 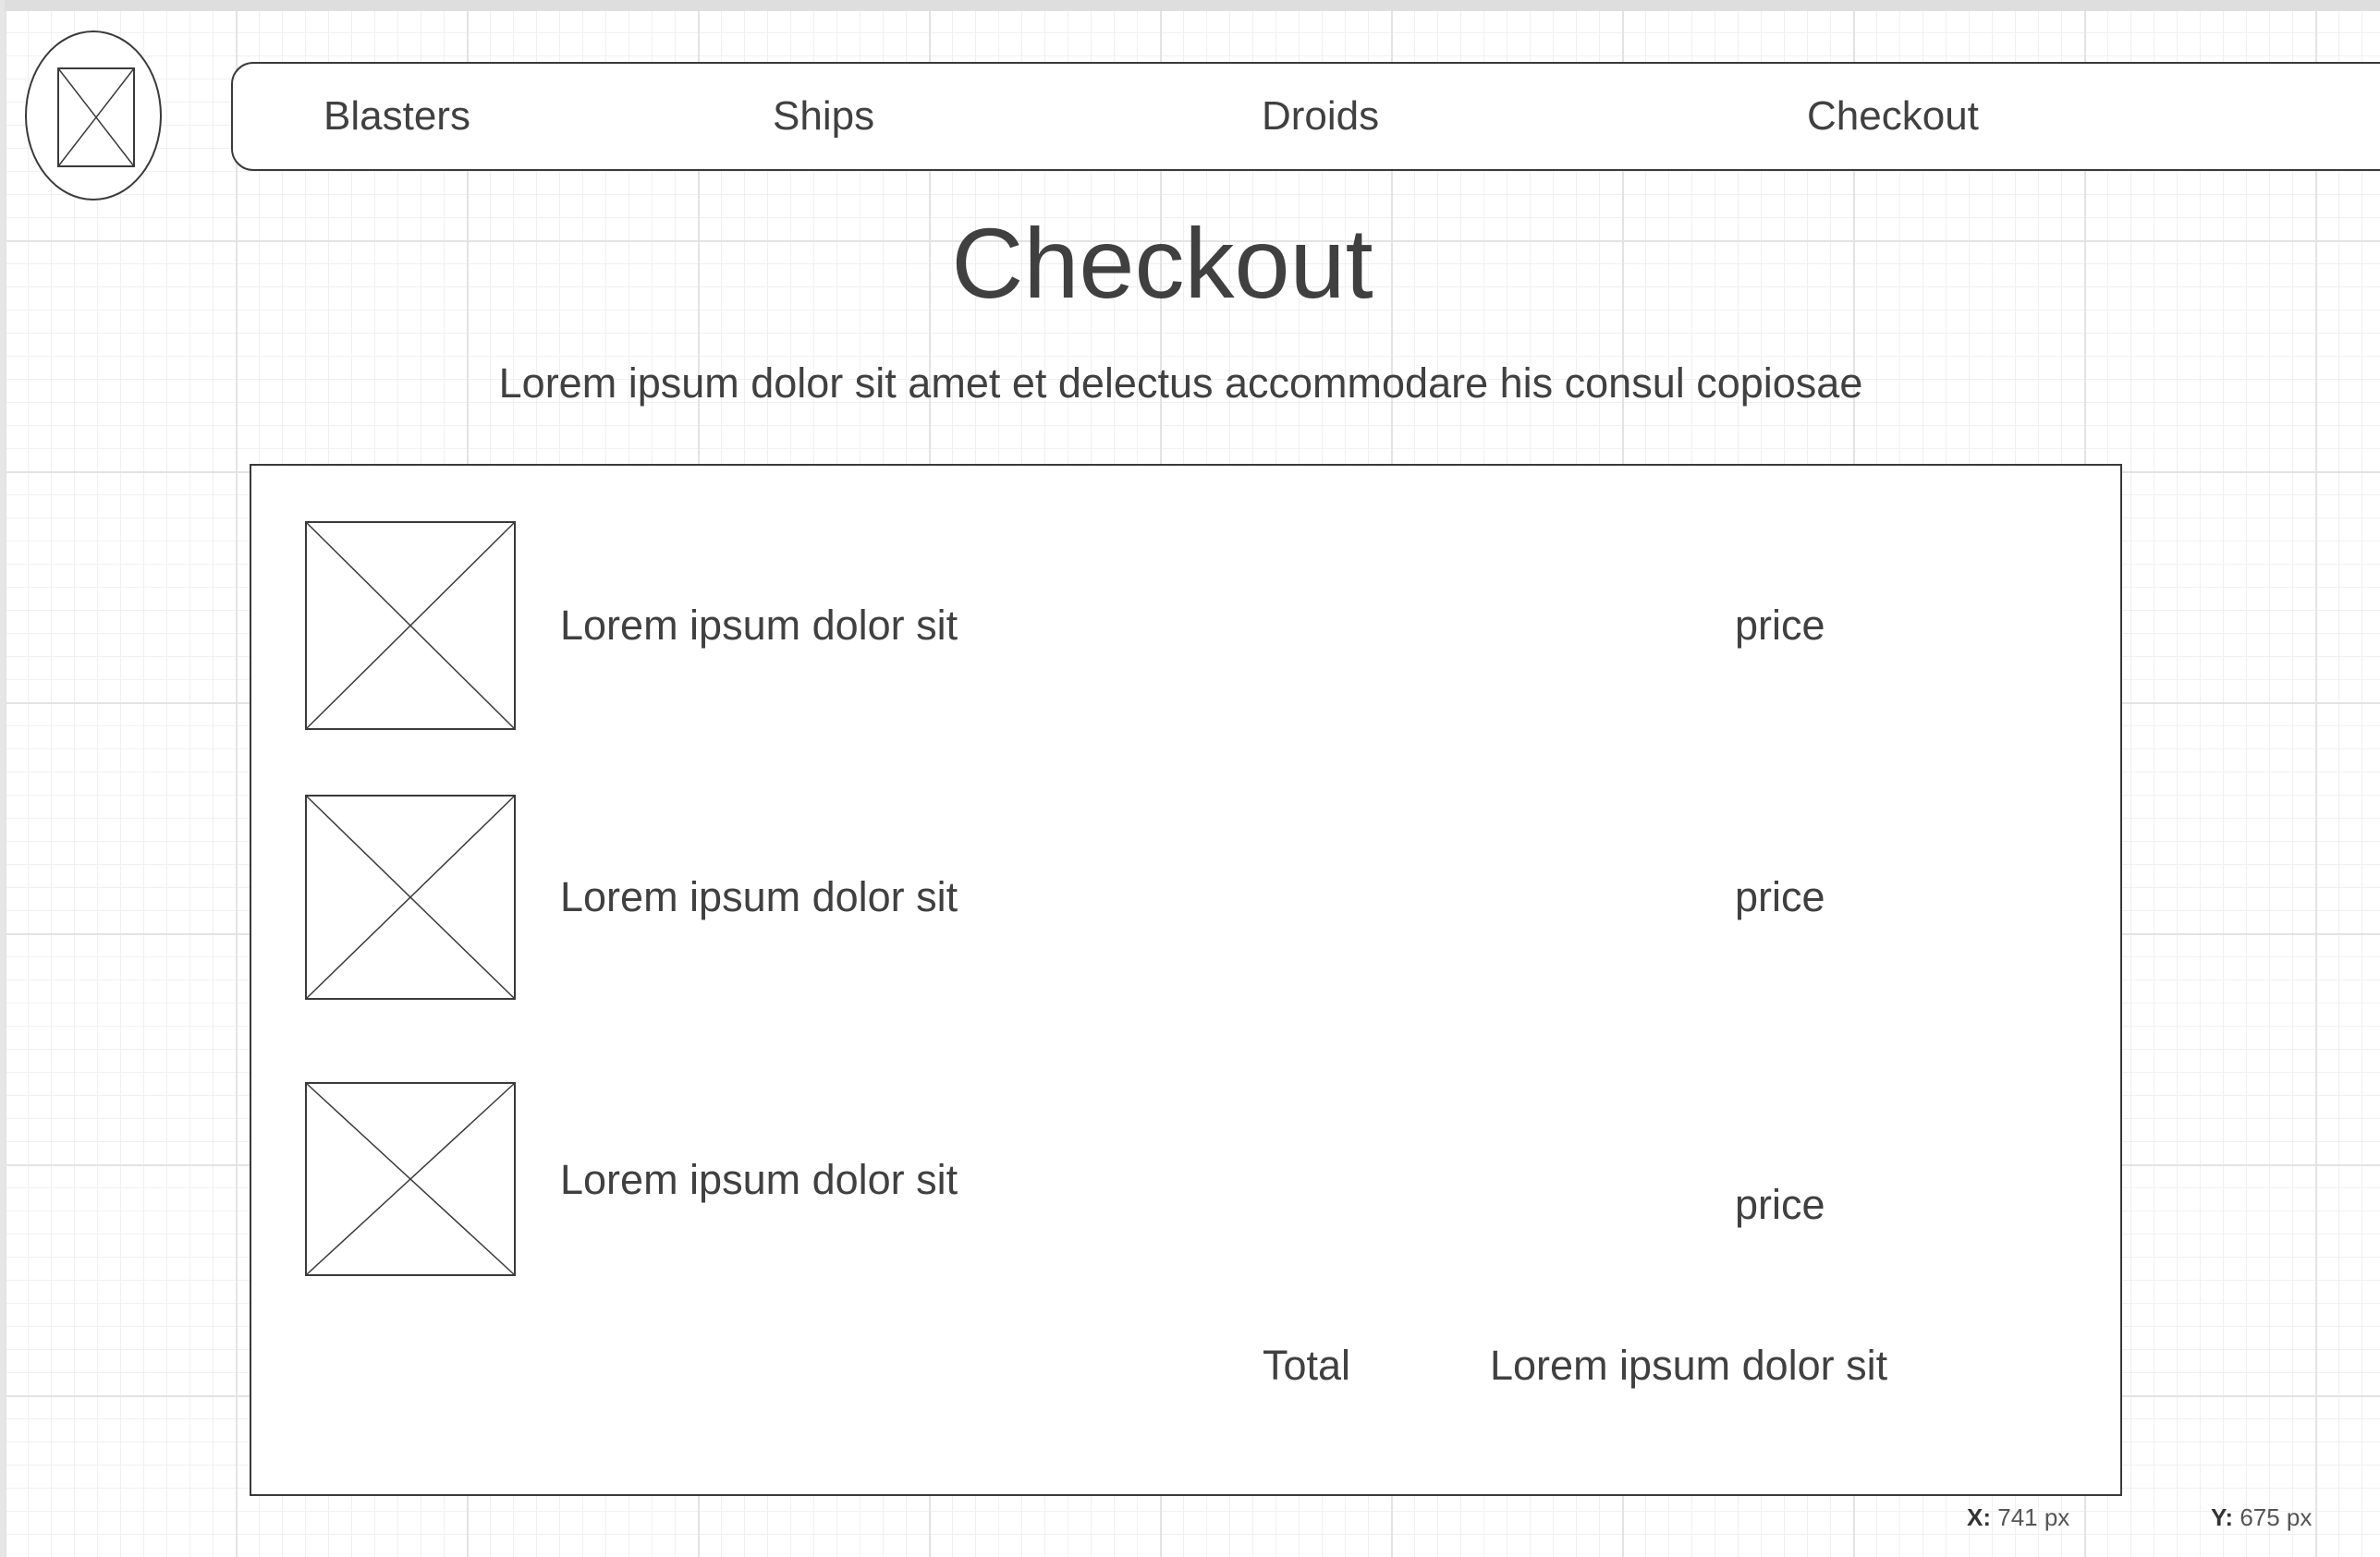 I want to click on cursor-y-label: Y:, so click(x=2222, y=1517).